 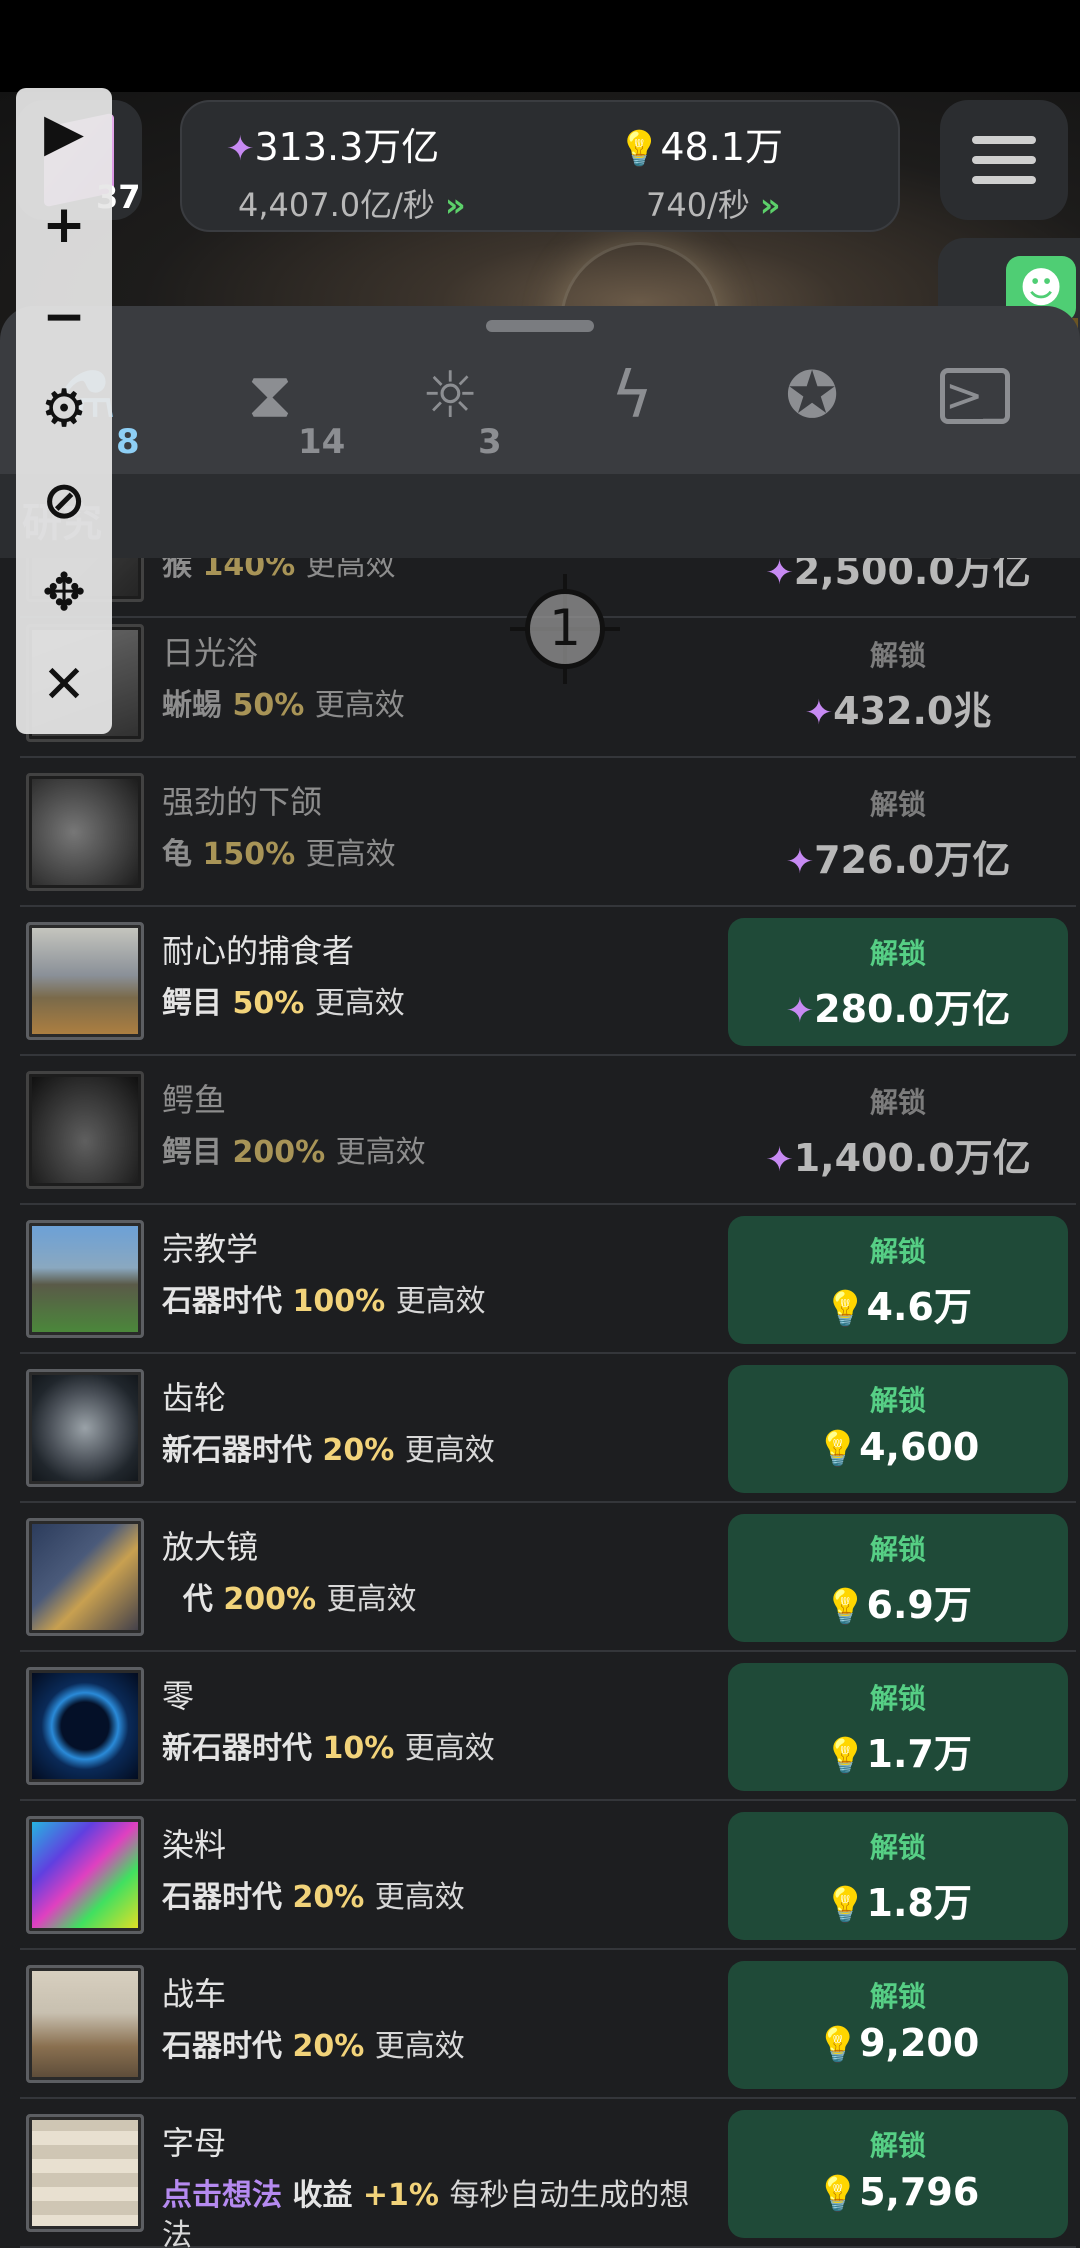 What do you see at coordinates (898, 1876) in the screenshot?
I see `unlock-button: 解锁 💡1.8万` at bounding box center [898, 1876].